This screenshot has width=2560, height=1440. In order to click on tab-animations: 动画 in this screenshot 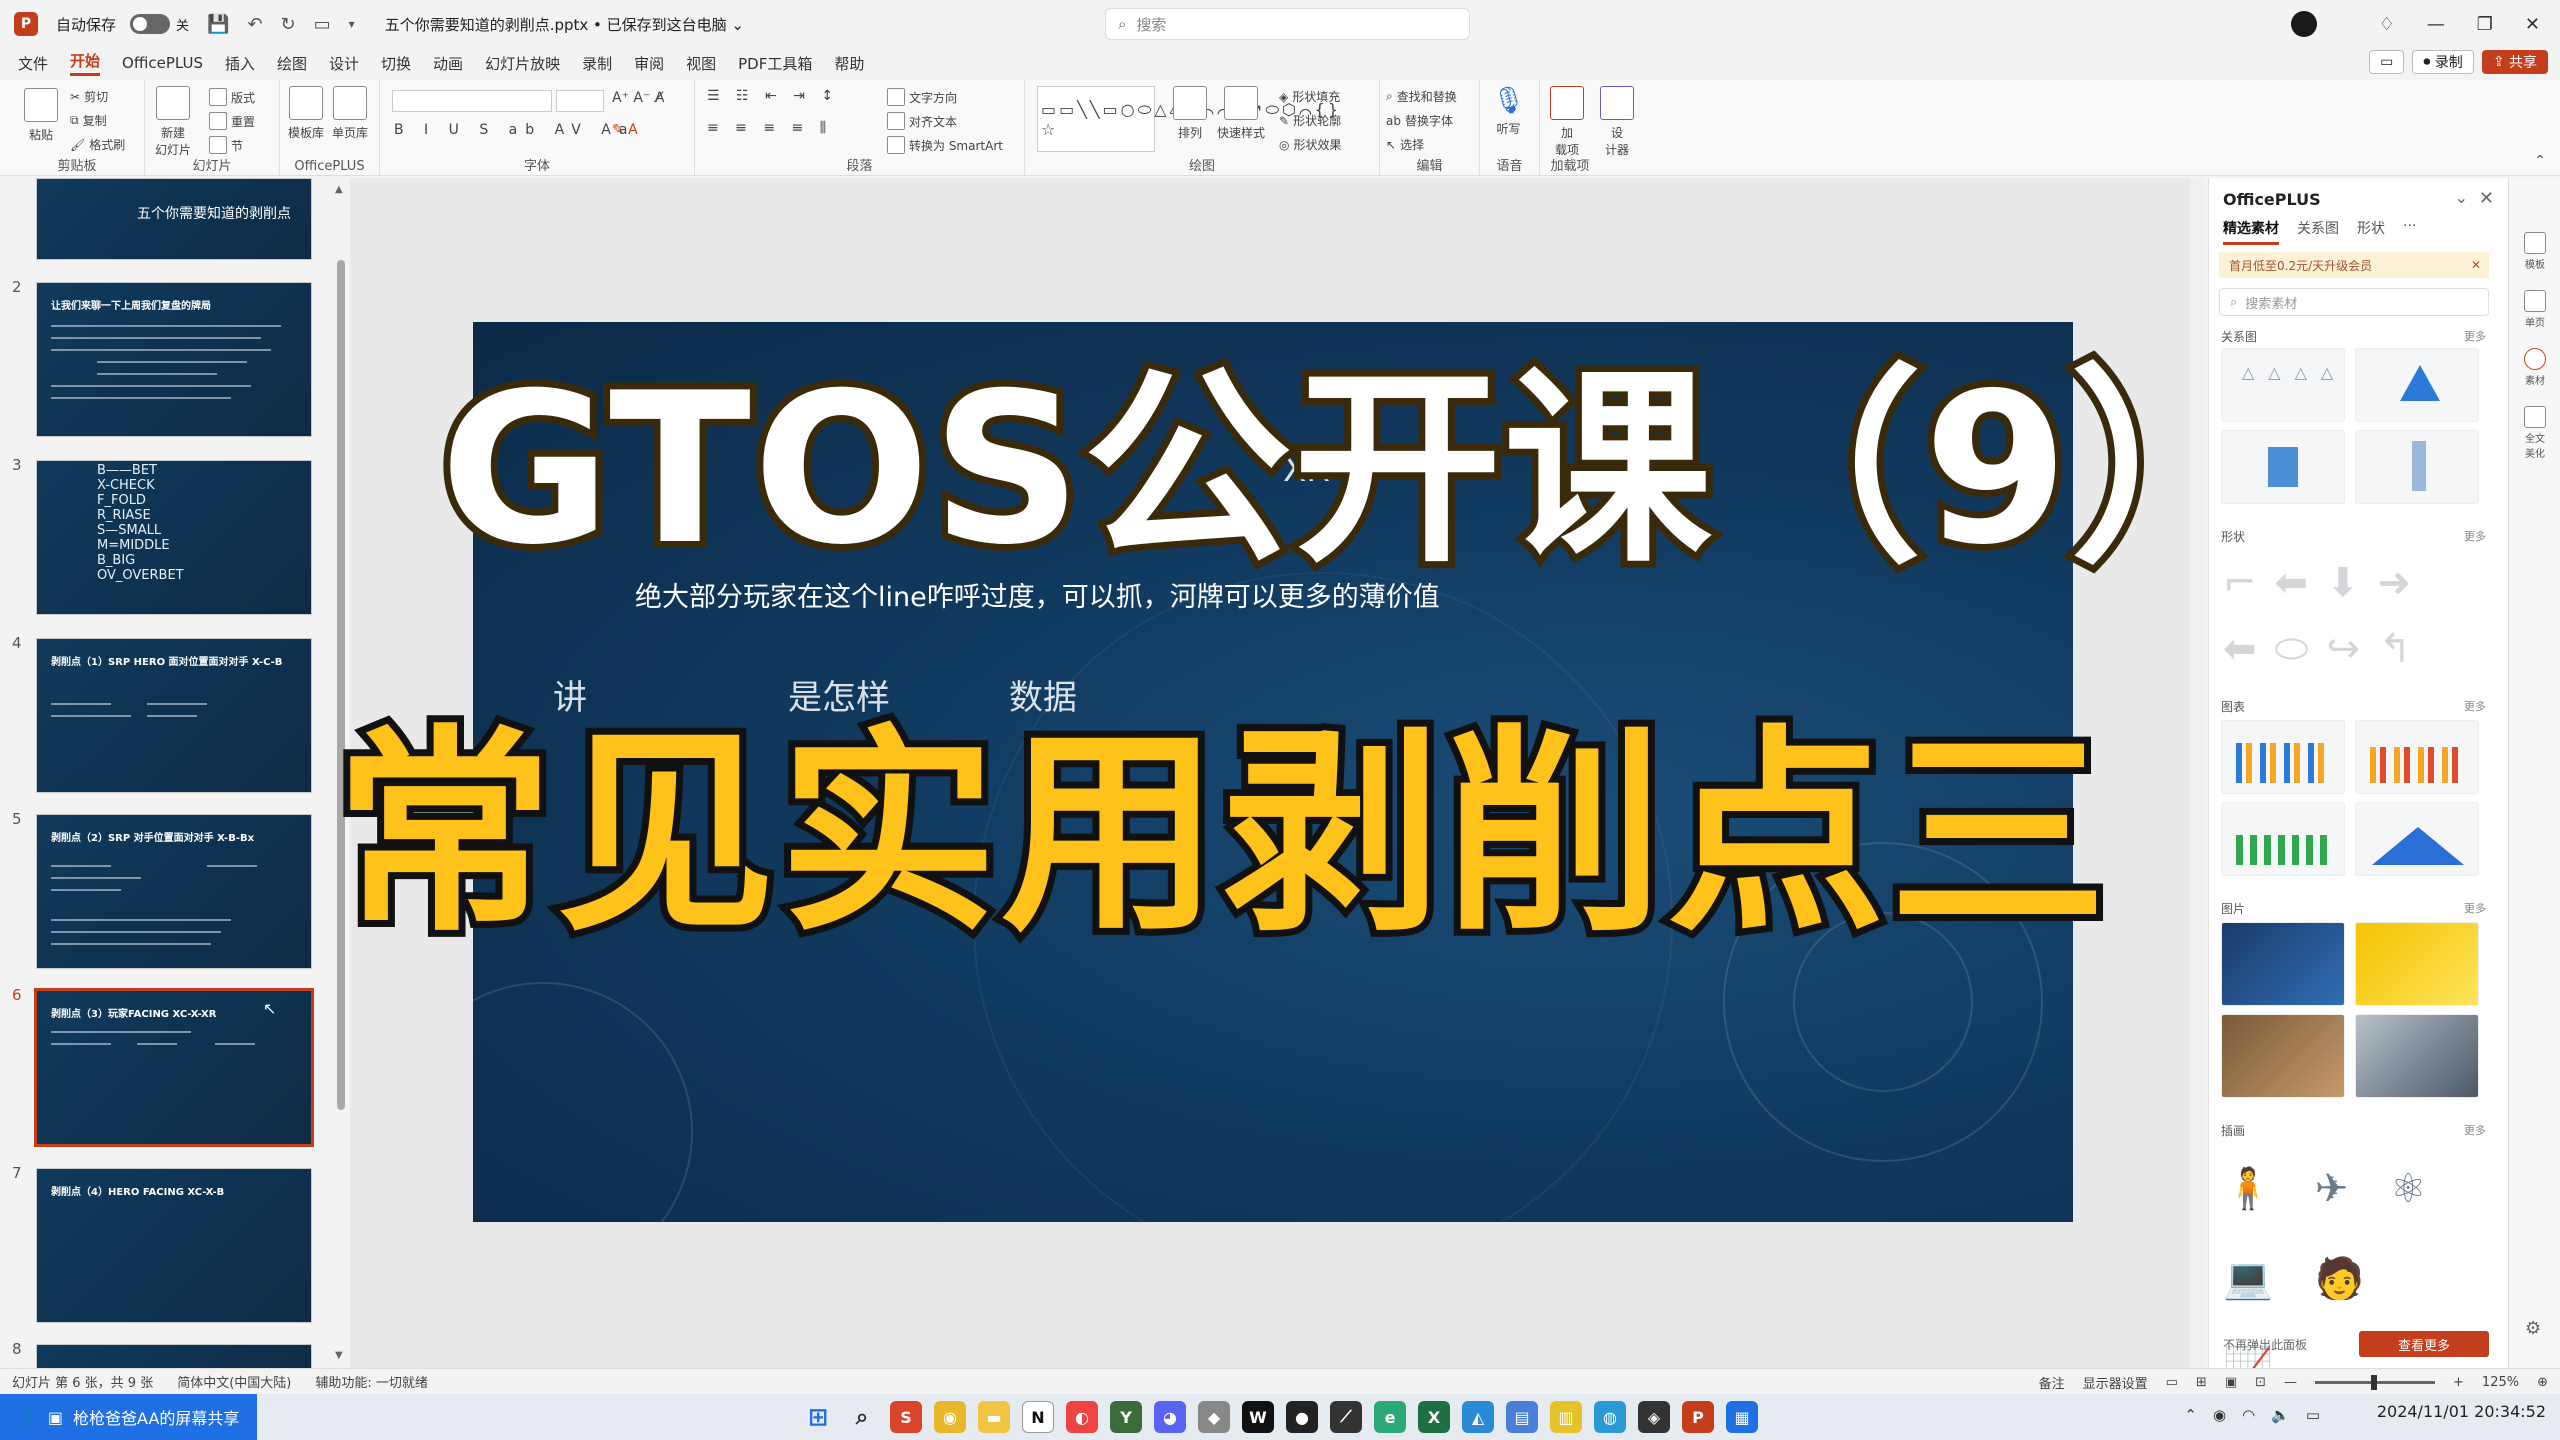, I will do `click(448, 63)`.